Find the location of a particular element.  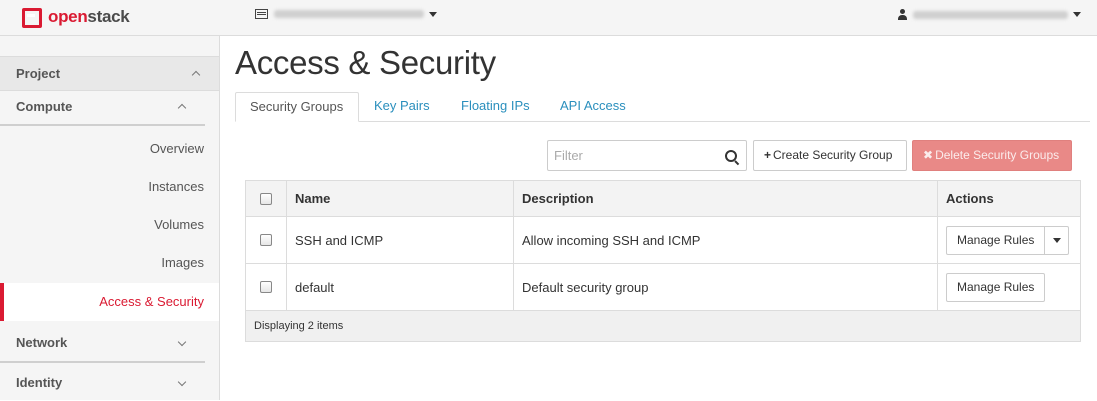

user-menu is located at coordinates (989, 14).